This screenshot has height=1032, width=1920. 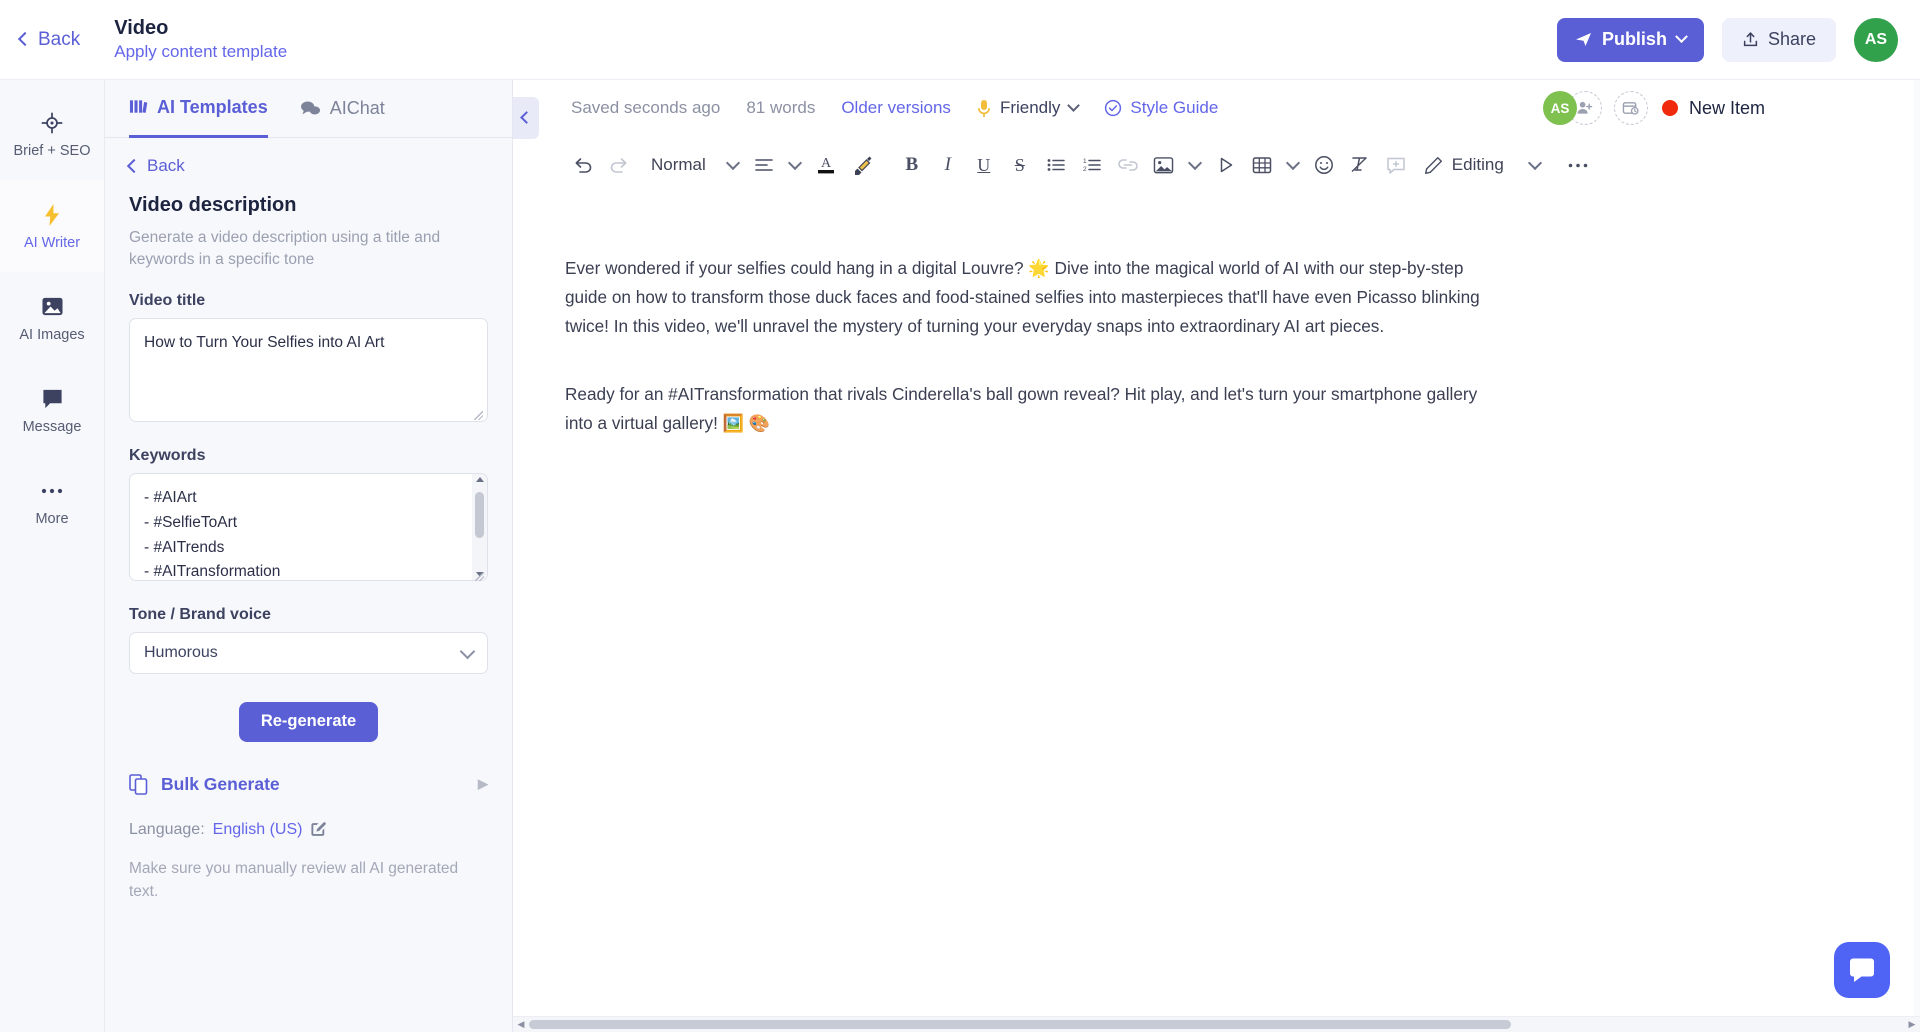 What do you see at coordinates (1020, 165) in the screenshot?
I see `strikethrough-button: S` at bounding box center [1020, 165].